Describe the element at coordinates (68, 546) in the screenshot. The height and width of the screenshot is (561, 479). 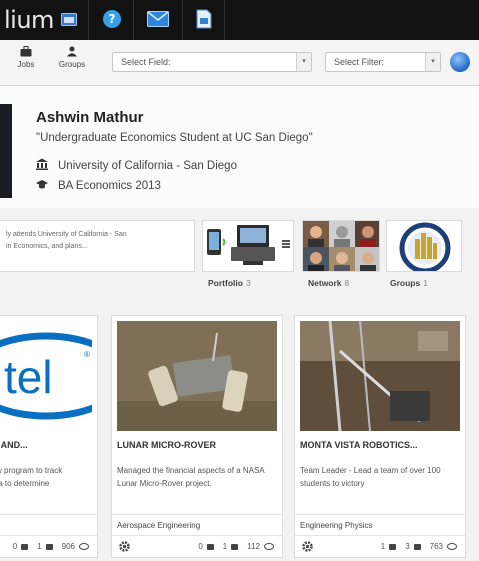
I see `view-count: 906` at that location.